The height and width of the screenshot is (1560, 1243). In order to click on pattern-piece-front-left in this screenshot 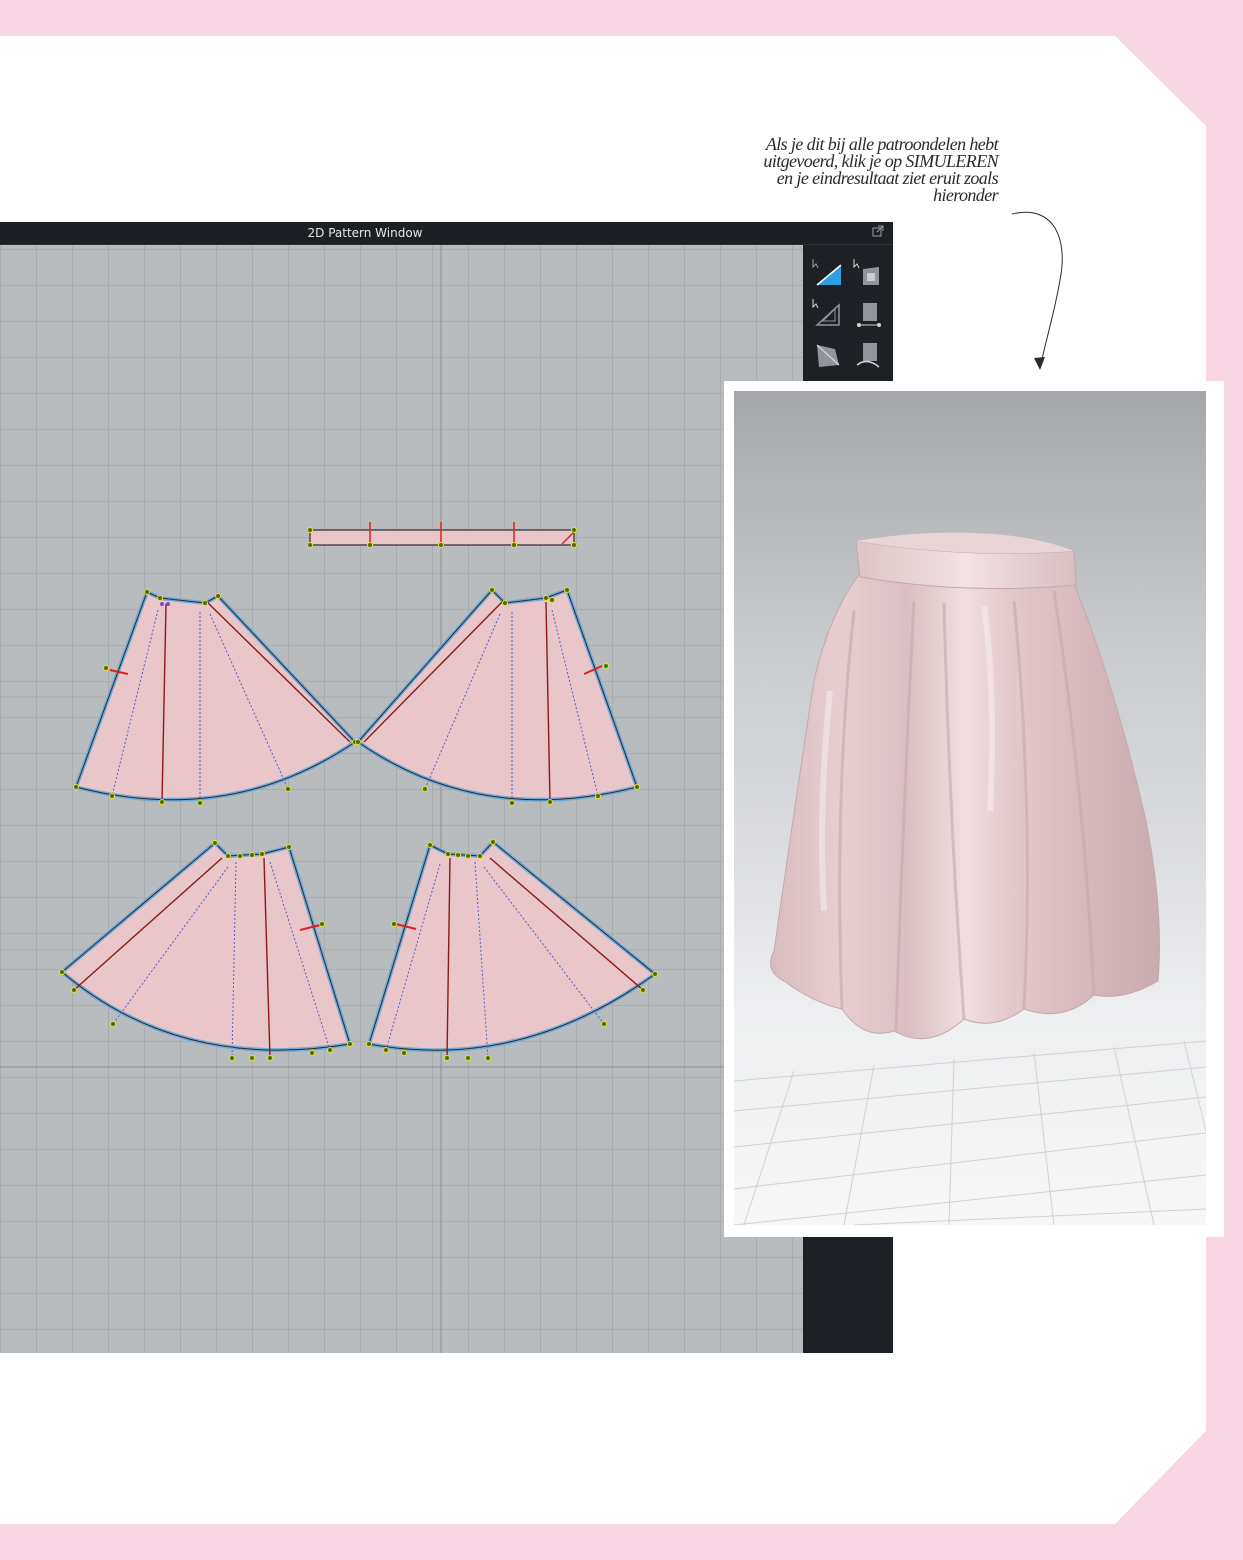, I will do `click(216, 697)`.